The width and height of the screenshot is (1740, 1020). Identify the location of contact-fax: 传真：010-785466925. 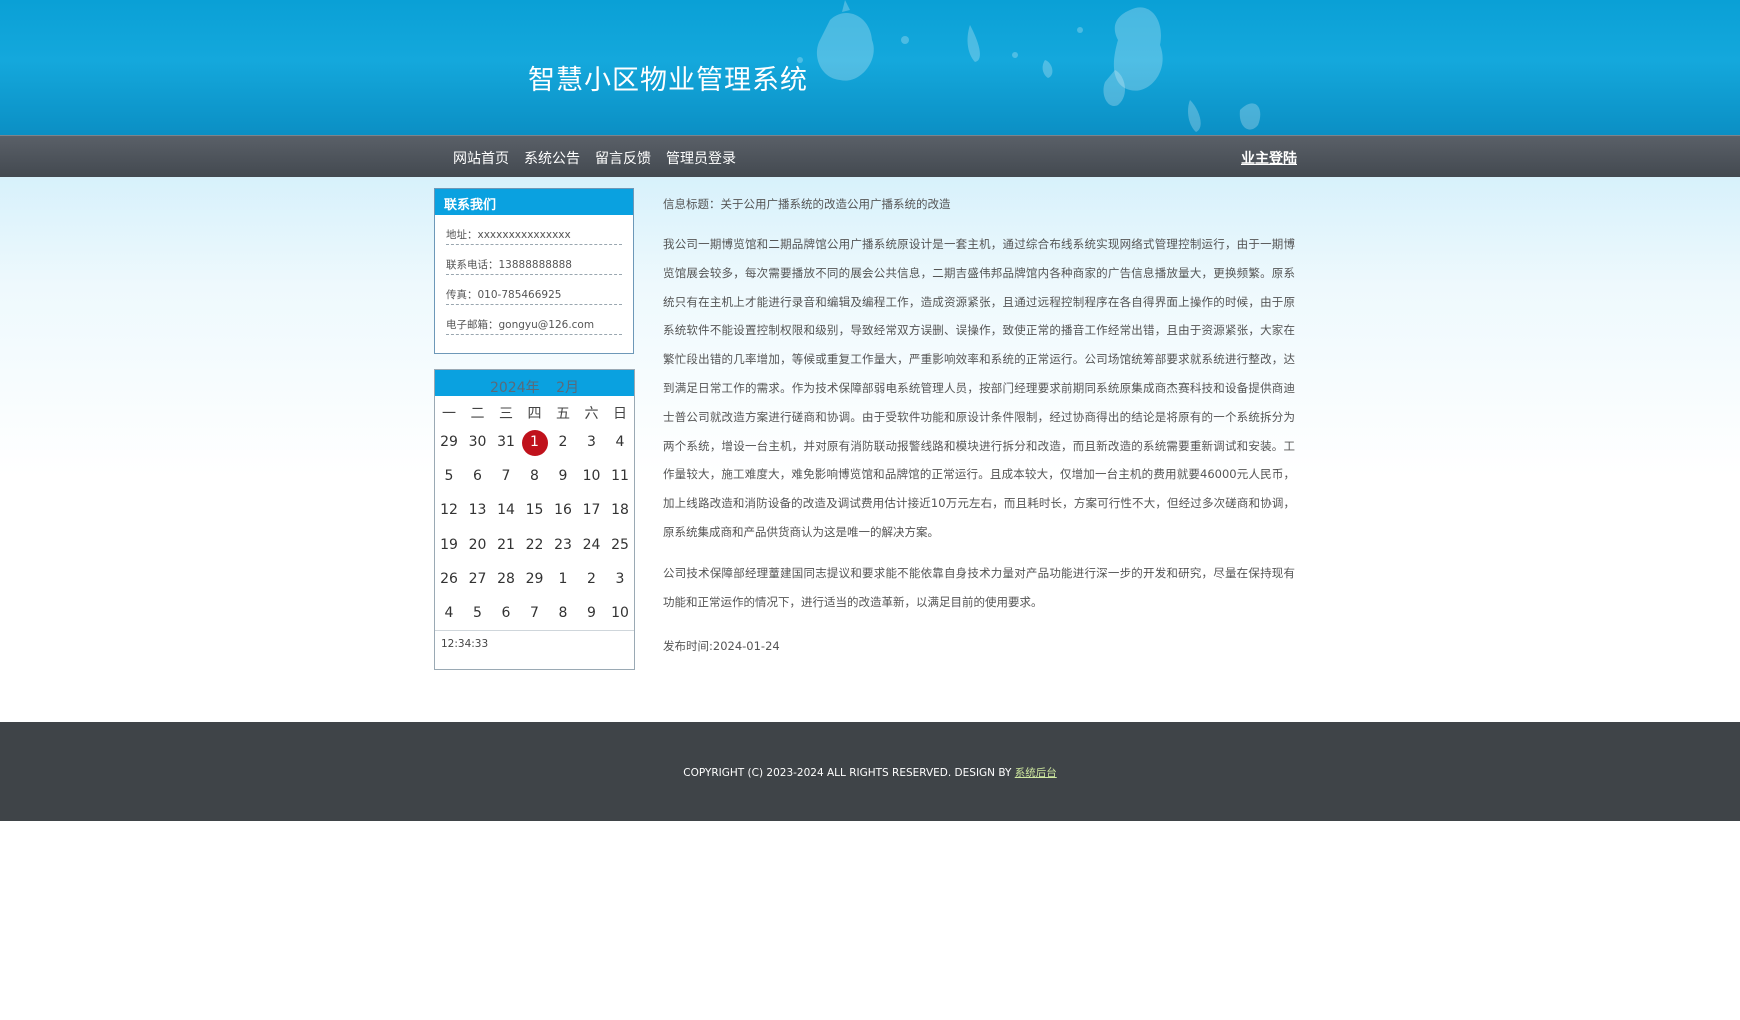
(534, 290).